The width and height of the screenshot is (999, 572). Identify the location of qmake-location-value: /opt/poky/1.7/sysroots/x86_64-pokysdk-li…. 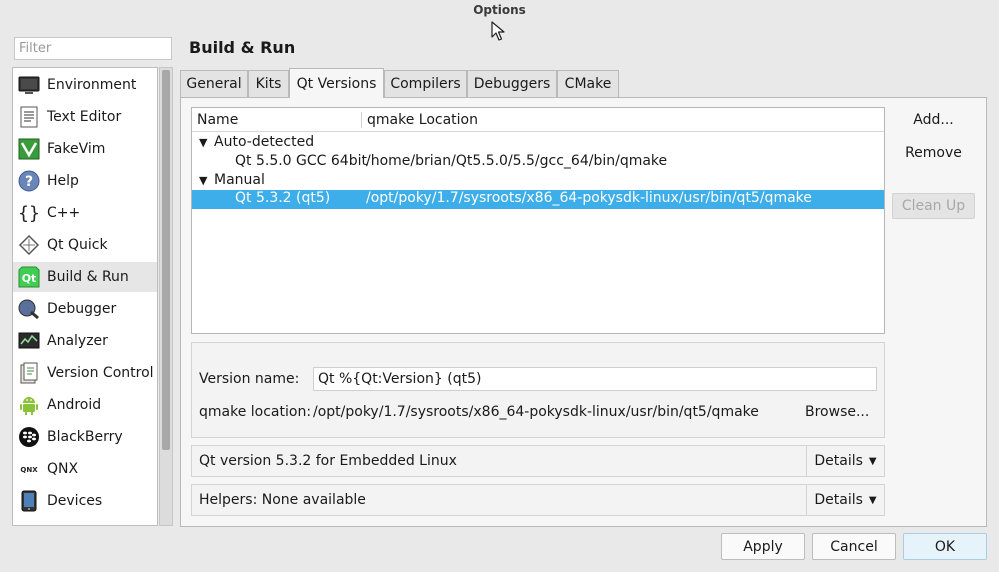
(536, 412).